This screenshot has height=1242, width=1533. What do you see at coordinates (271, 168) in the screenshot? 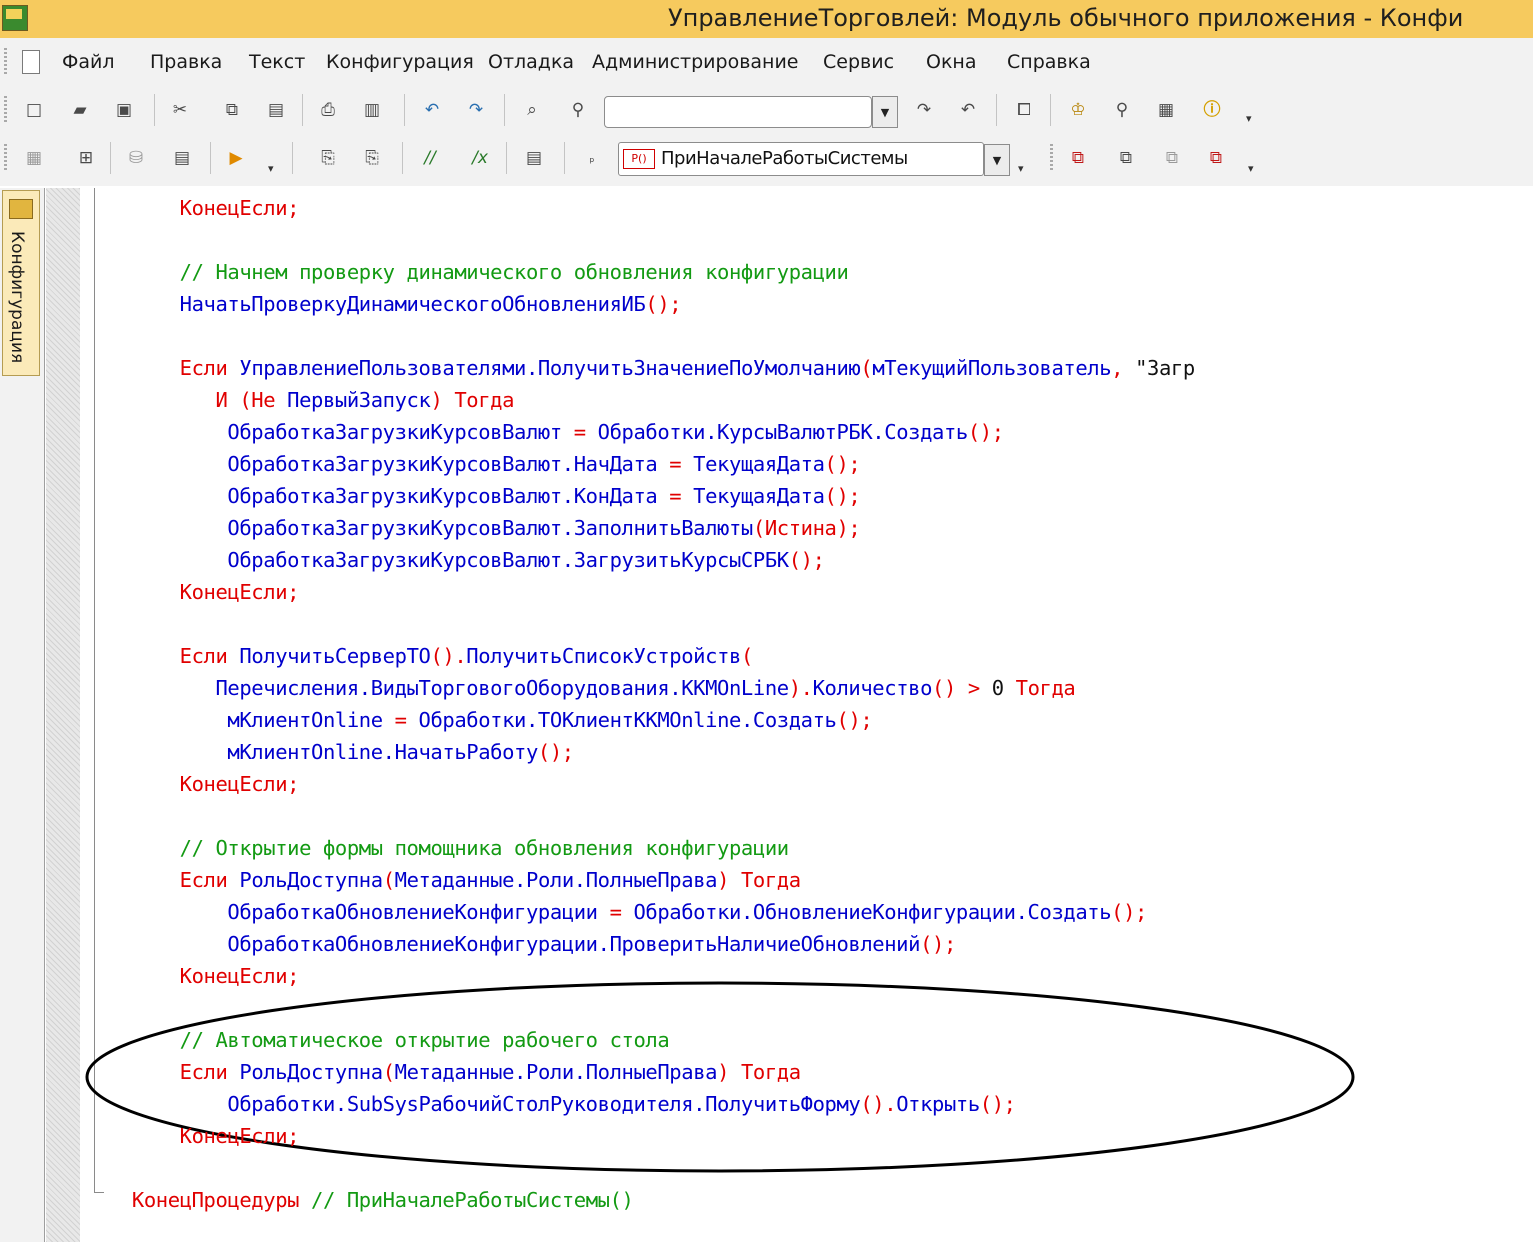
I see `run-chevron-down-icon: ▾` at bounding box center [271, 168].